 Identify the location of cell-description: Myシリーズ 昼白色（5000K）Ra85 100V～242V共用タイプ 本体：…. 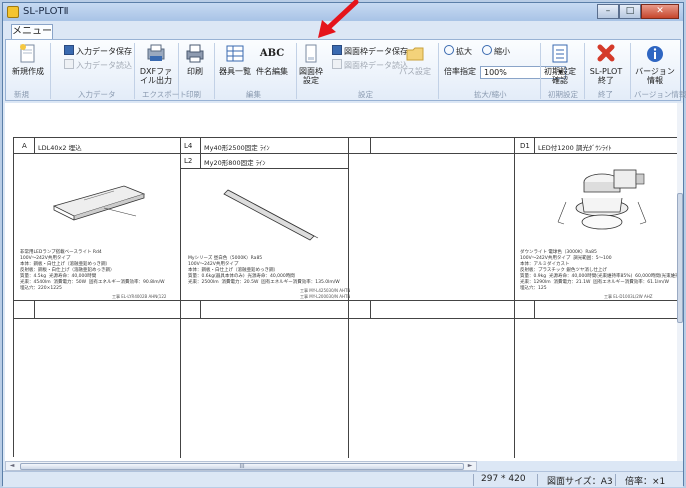
(264, 270).